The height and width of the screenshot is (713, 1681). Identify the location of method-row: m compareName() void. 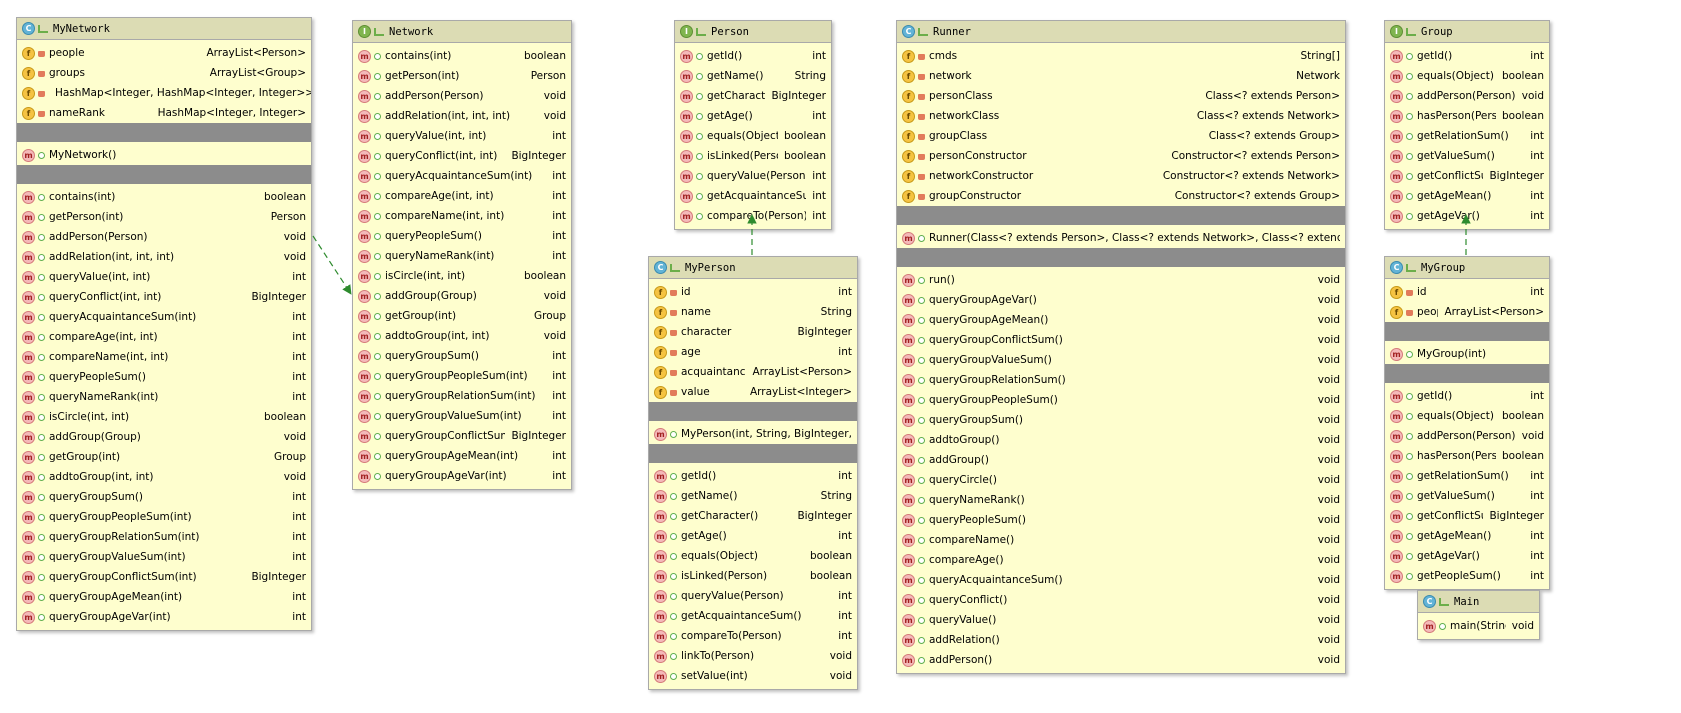
(1121, 540).